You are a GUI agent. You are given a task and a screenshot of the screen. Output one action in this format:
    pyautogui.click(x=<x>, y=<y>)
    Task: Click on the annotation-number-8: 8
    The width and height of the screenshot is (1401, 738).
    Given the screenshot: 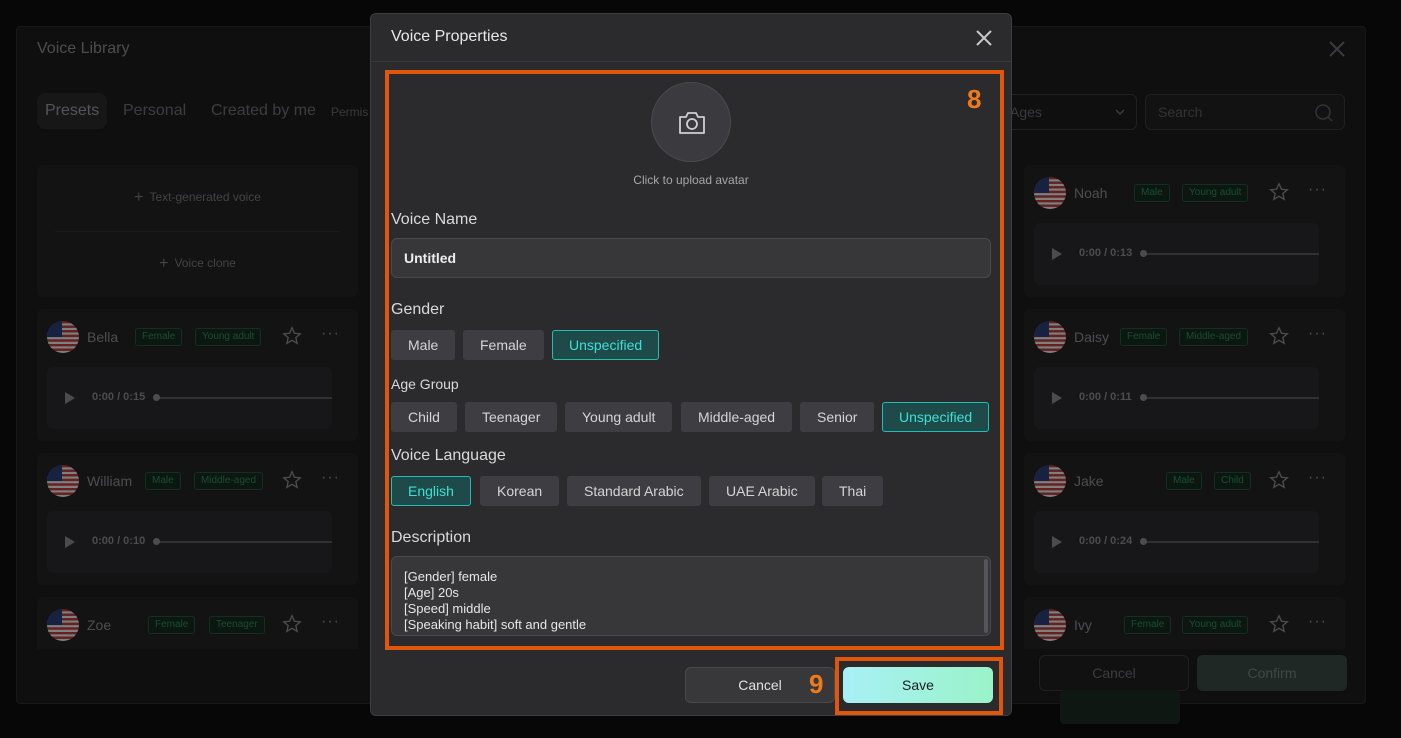 What is the action you would take?
    pyautogui.click(x=974, y=99)
    